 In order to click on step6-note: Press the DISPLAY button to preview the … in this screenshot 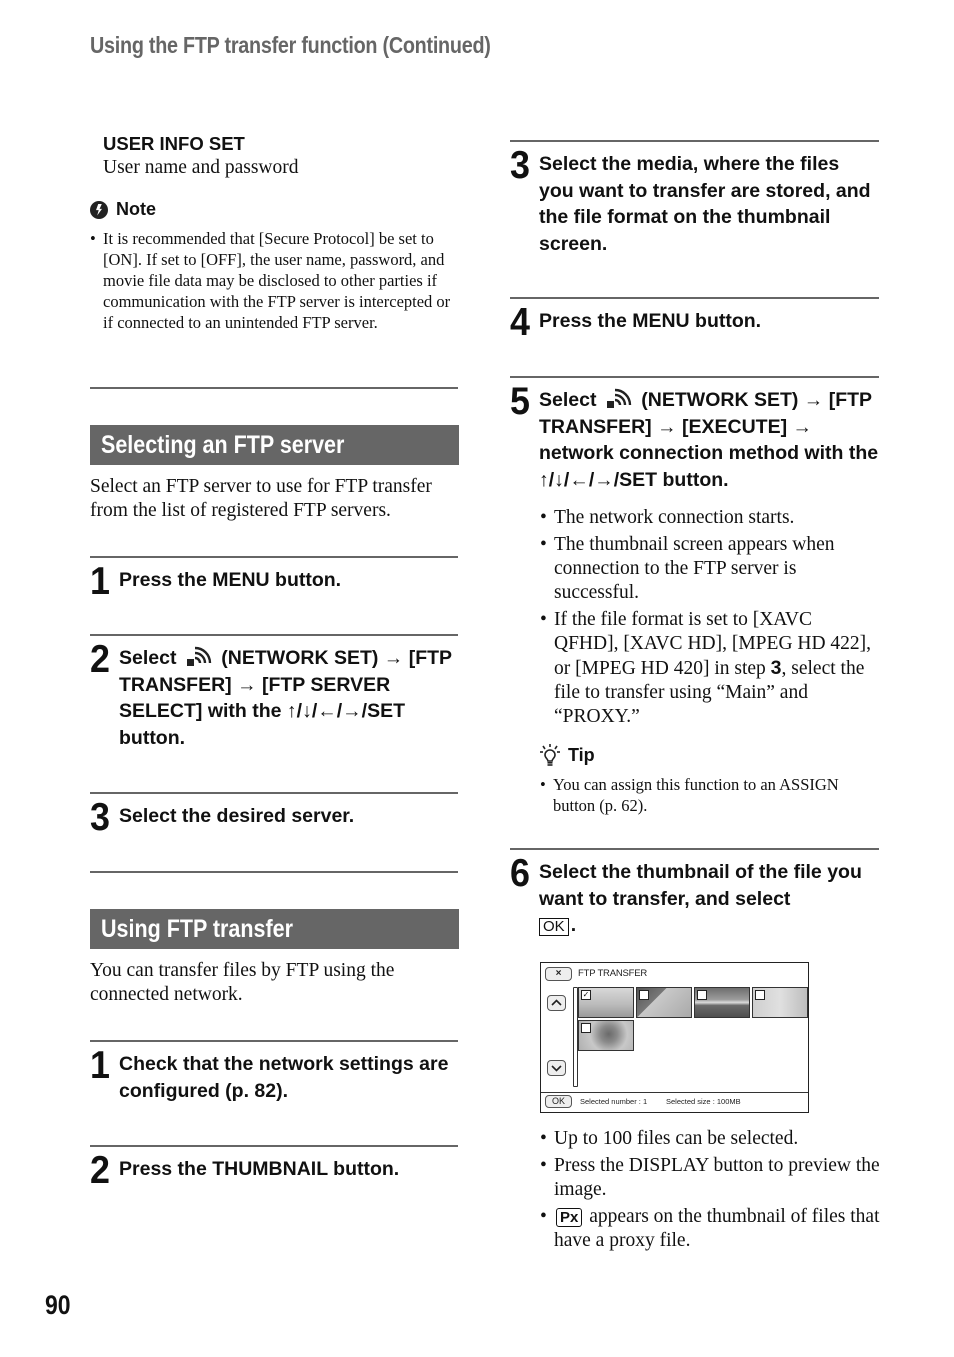, I will do `click(710, 1178)`.